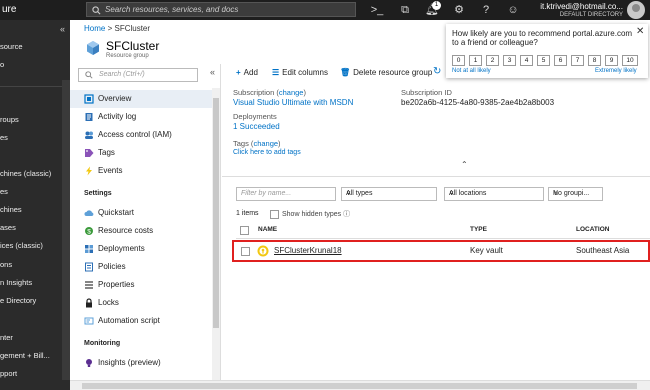 The image size is (650, 390). Describe the element at coordinates (560, 60) in the screenshot. I see `survey-score-6: 6` at that location.